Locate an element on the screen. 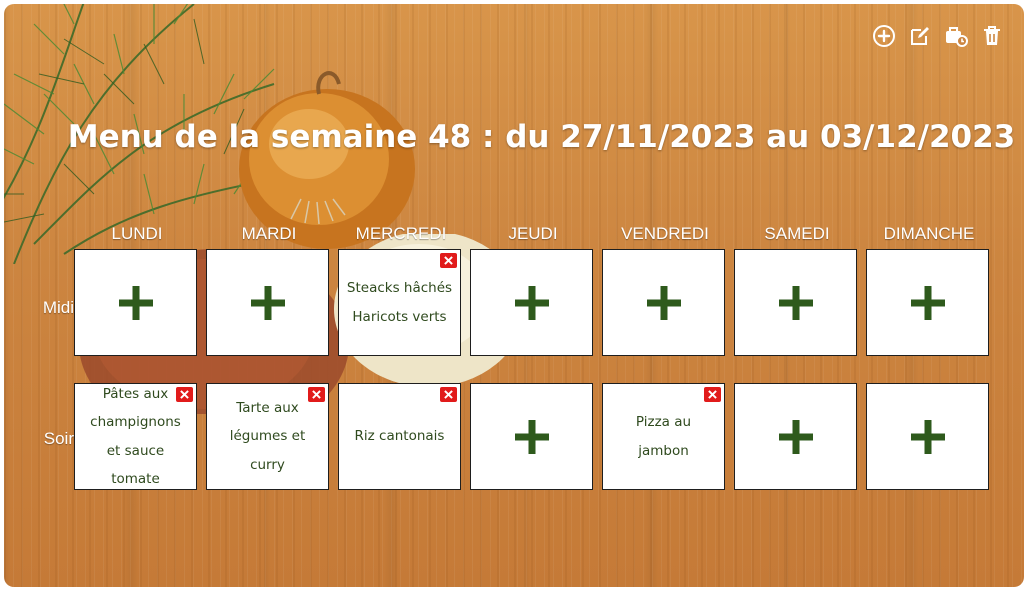  day-header-samedi: SAMEDI is located at coordinates (797, 233).